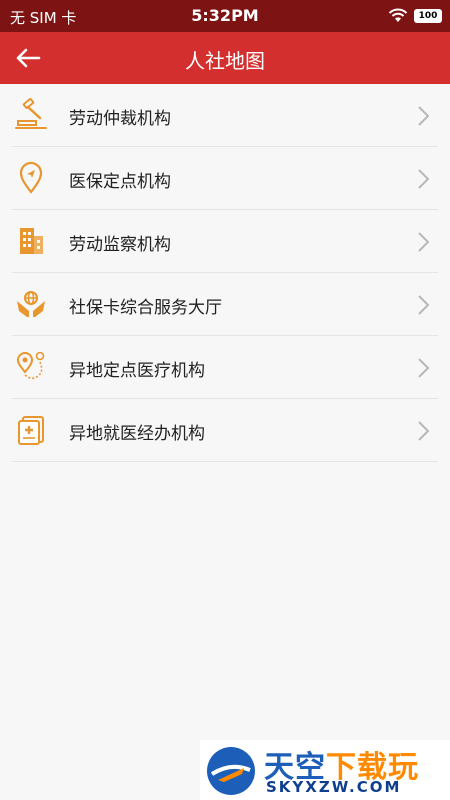 The image size is (450, 800). Describe the element at coordinates (31, 241) in the screenshot. I see `building-icon` at that location.